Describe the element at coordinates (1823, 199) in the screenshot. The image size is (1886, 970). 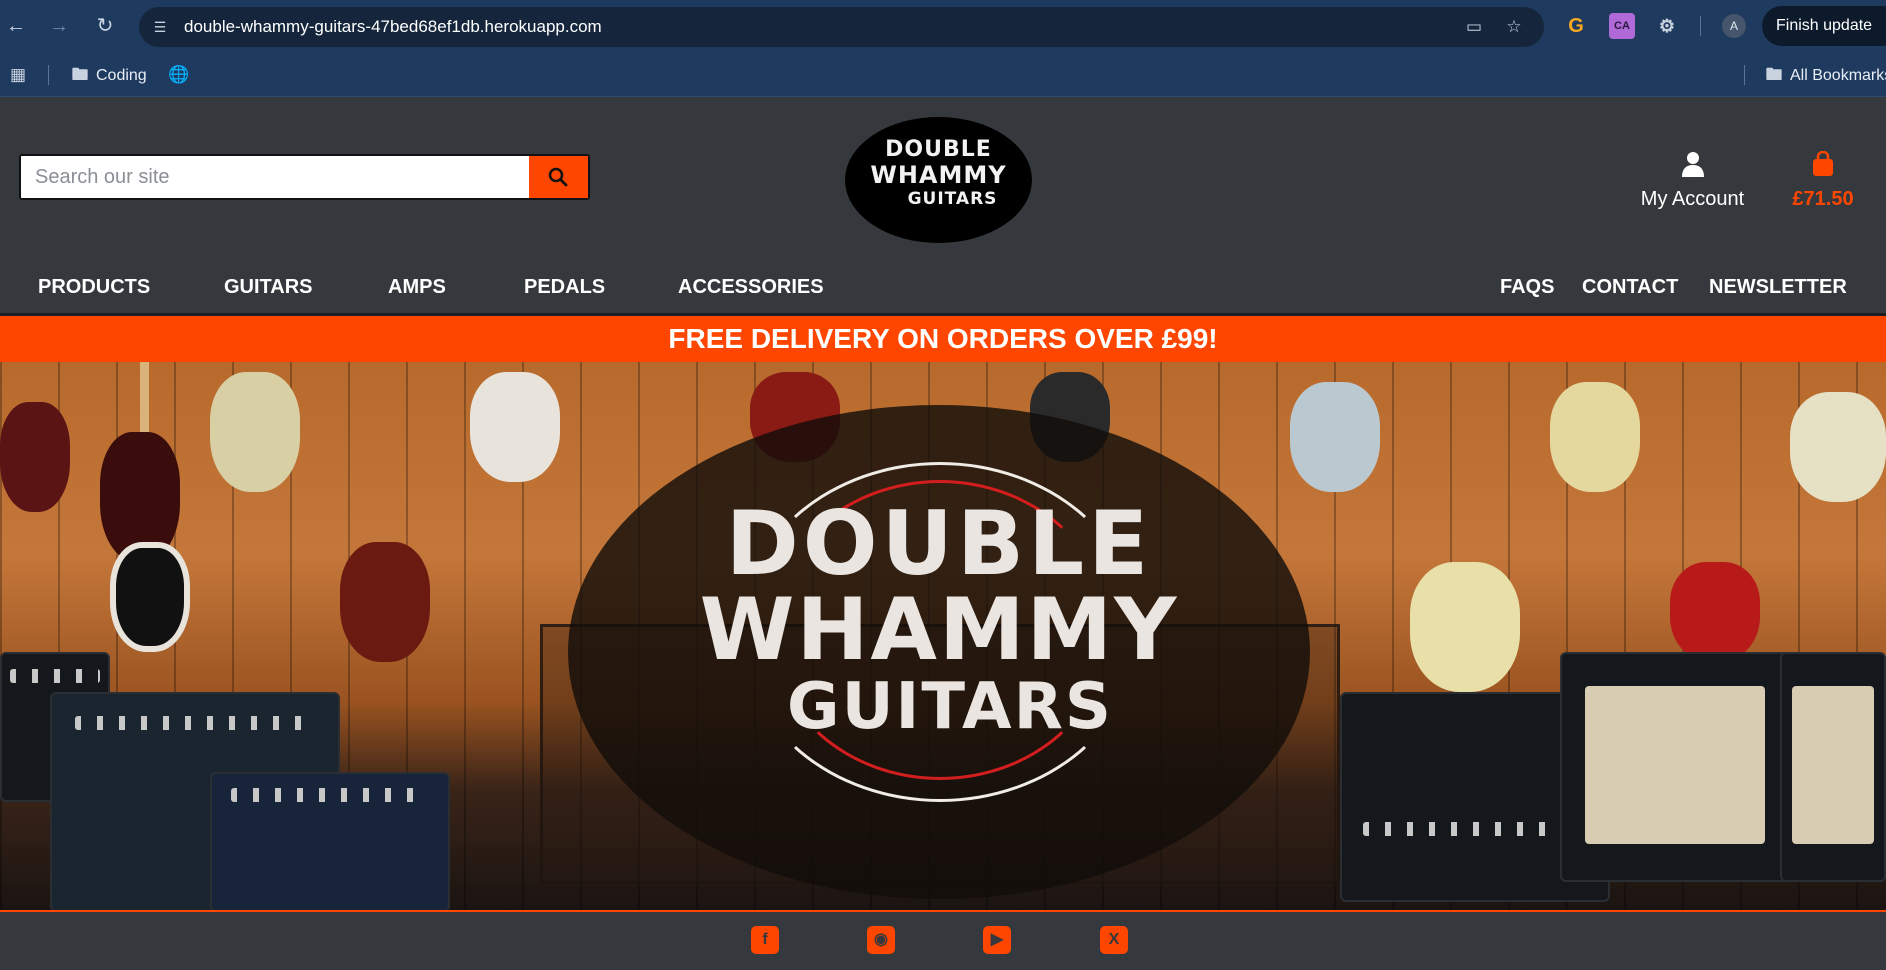
I see `cart-total: £71.50` at that location.